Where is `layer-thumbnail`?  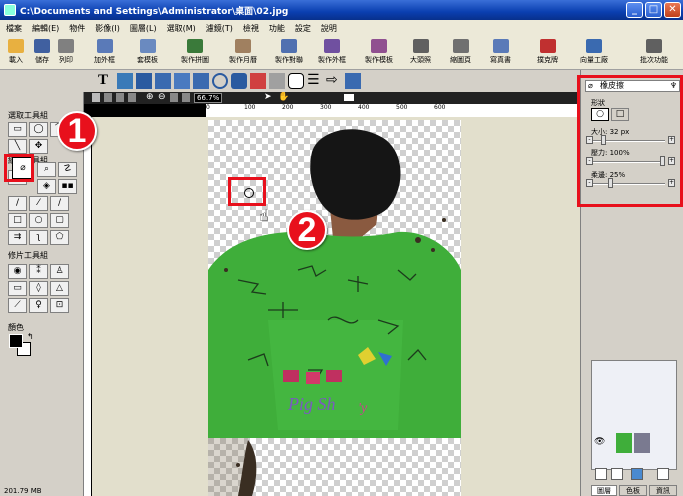 layer-thumbnail is located at coordinates (624, 443).